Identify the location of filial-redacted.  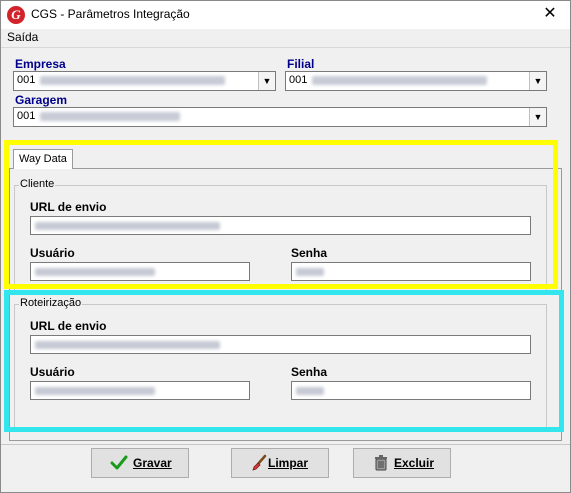
(399, 80).